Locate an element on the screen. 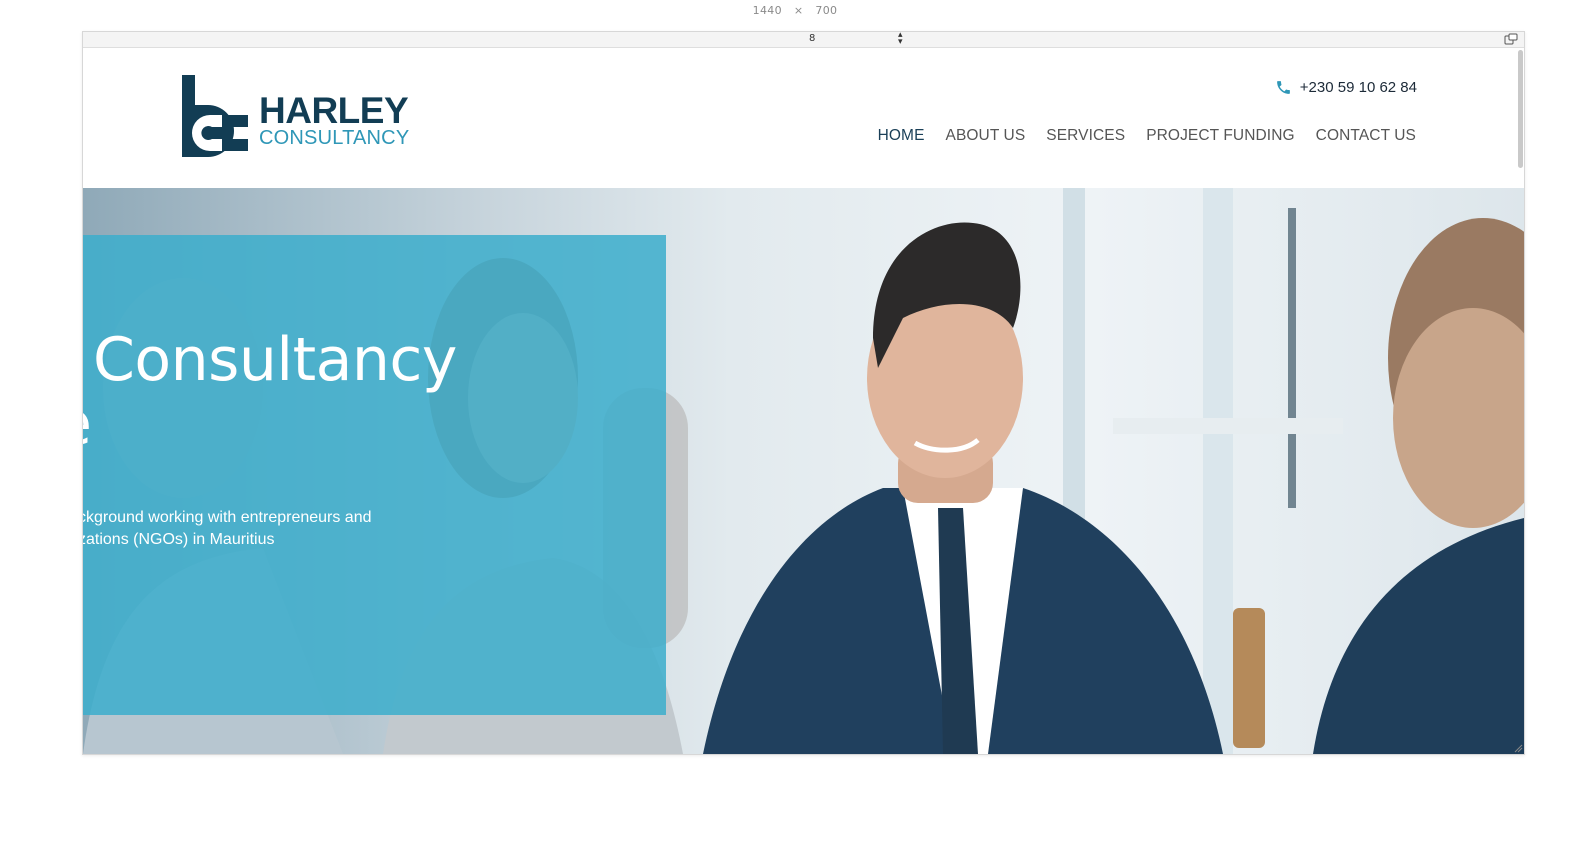 The width and height of the screenshot is (1590, 852). page-scrollbar is located at coordinates (1520, 109).